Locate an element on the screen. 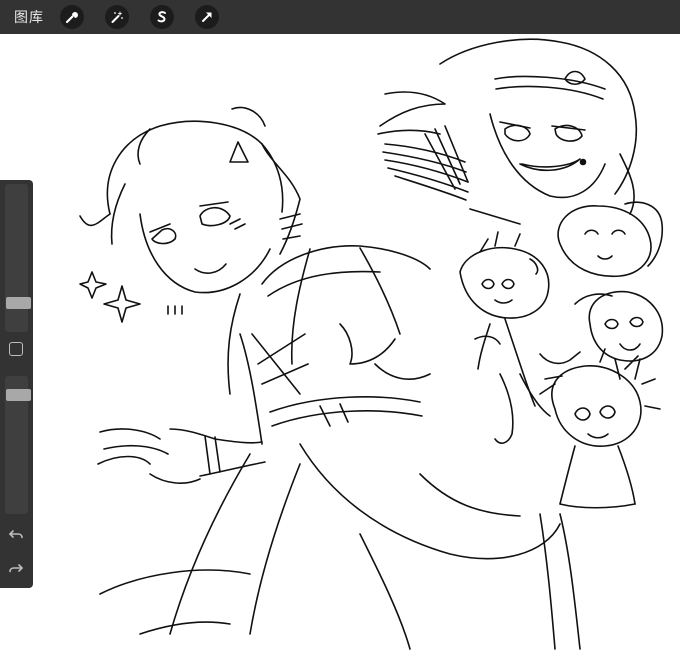 The image size is (680, 656). gallery-button: 图库 is located at coordinates (29, 17).